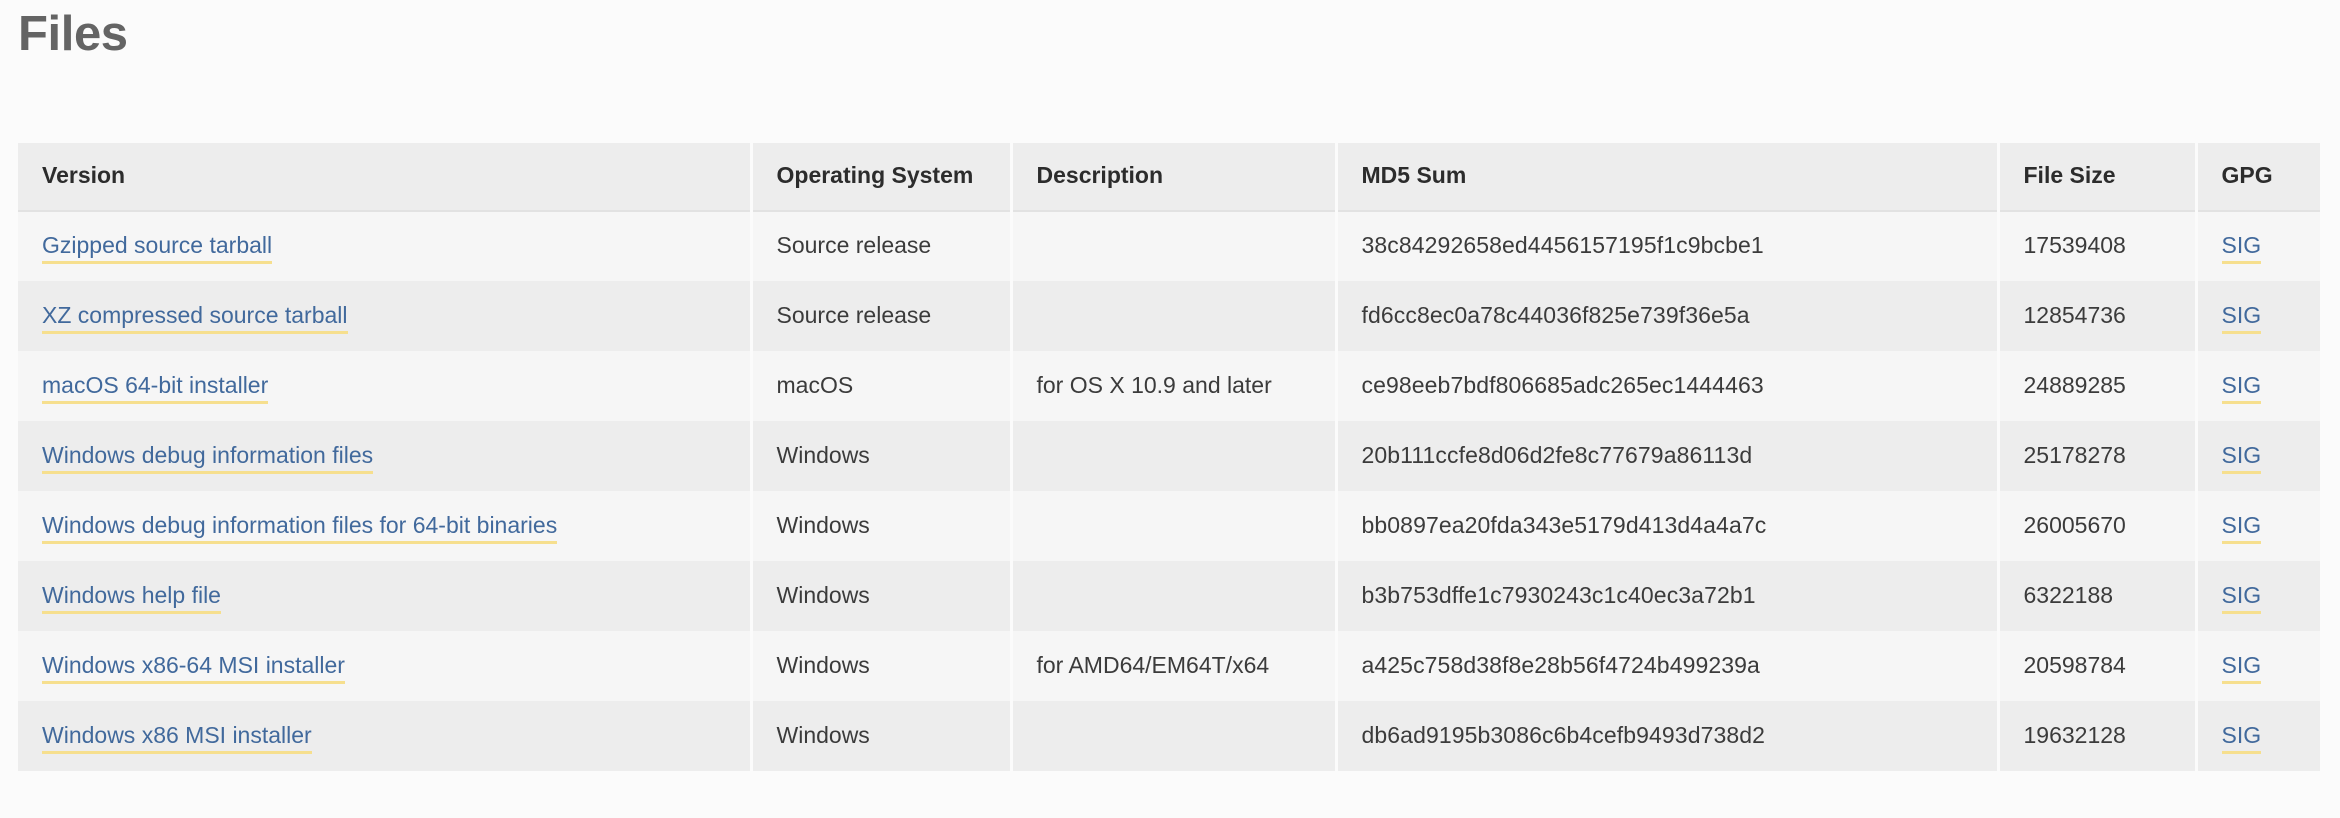  What do you see at coordinates (2098, 386) in the screenshot?
I see `cell-file-size: 24889285` at bounding box center [2098, 386].